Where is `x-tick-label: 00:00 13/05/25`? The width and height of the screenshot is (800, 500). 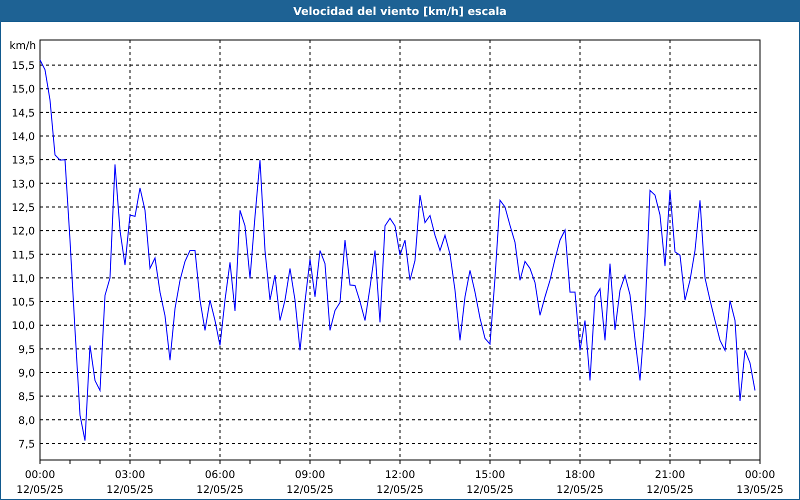
x-tick-label: 00:00 13/05/25 is located at coordinates (760, 482).